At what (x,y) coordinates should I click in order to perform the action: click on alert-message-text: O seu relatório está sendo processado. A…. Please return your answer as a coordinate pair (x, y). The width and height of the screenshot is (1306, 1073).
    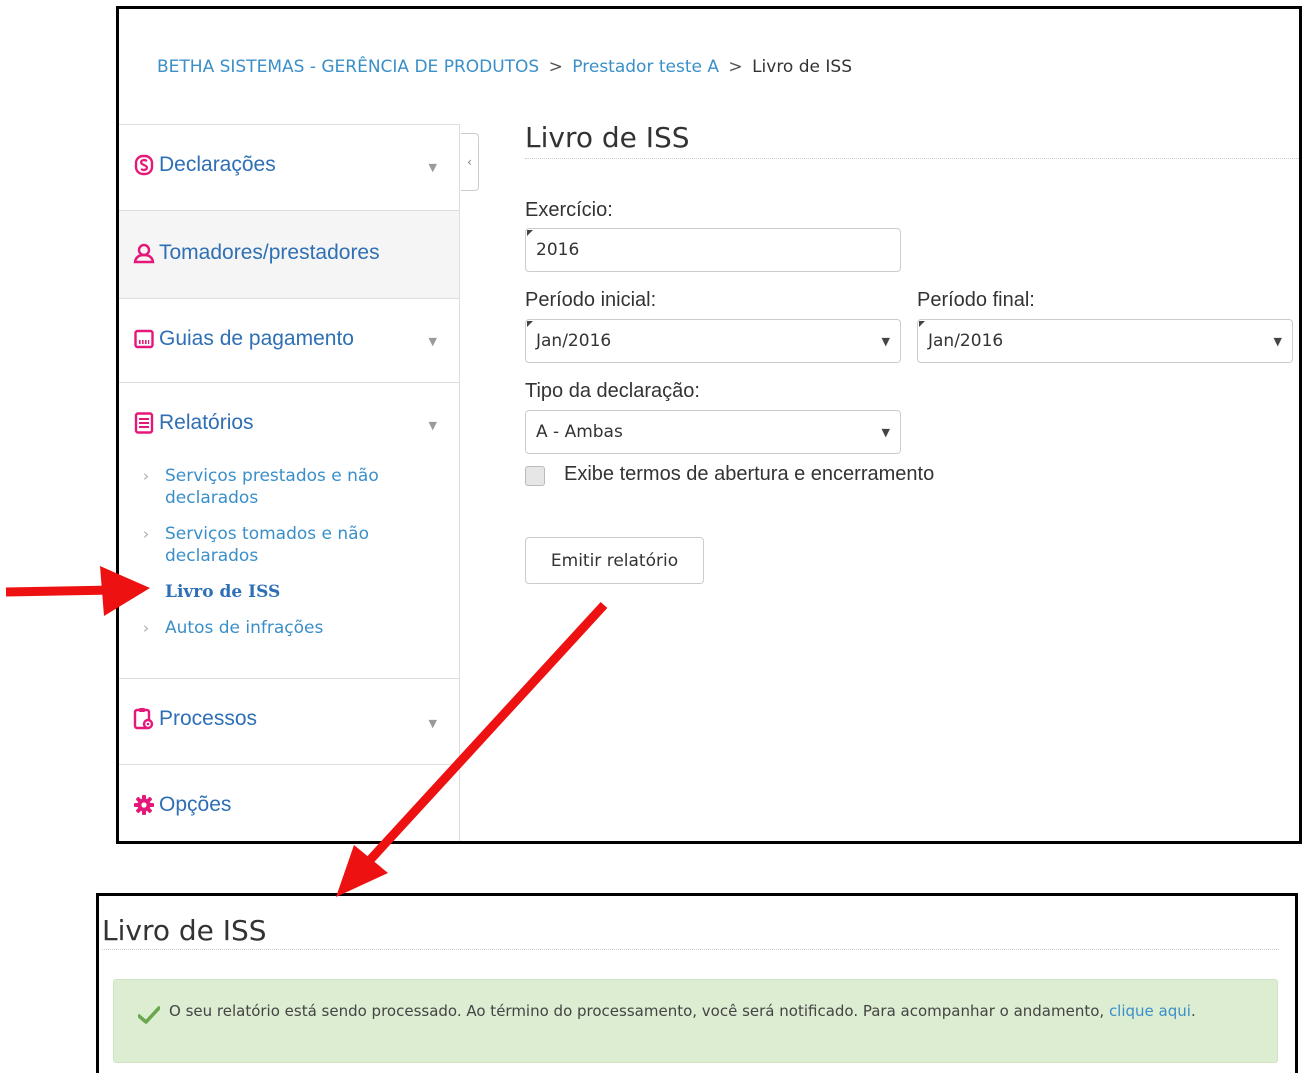
    Looking at the image, I should click on (637, 1011).